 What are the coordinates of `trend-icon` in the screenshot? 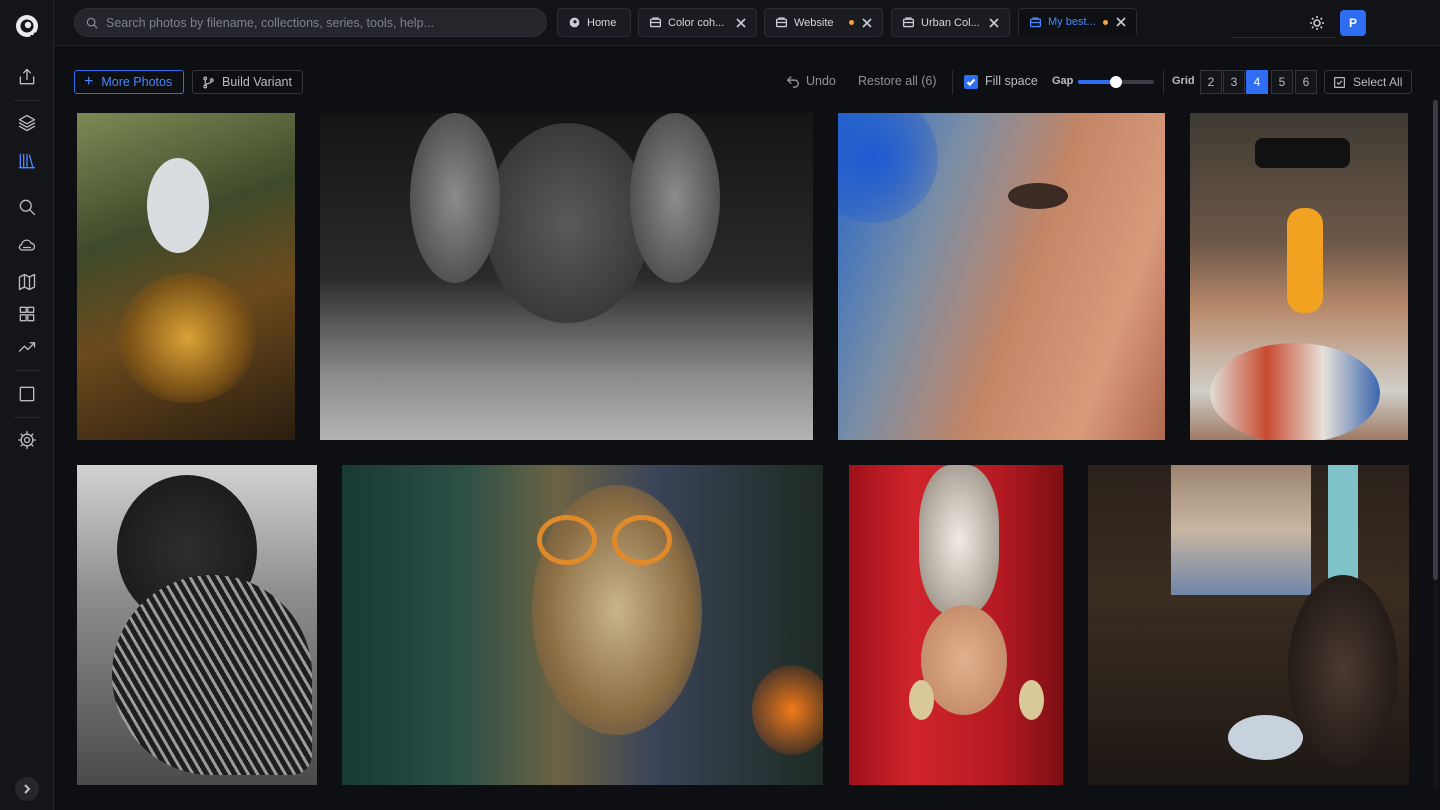 It's located at (27, 347).